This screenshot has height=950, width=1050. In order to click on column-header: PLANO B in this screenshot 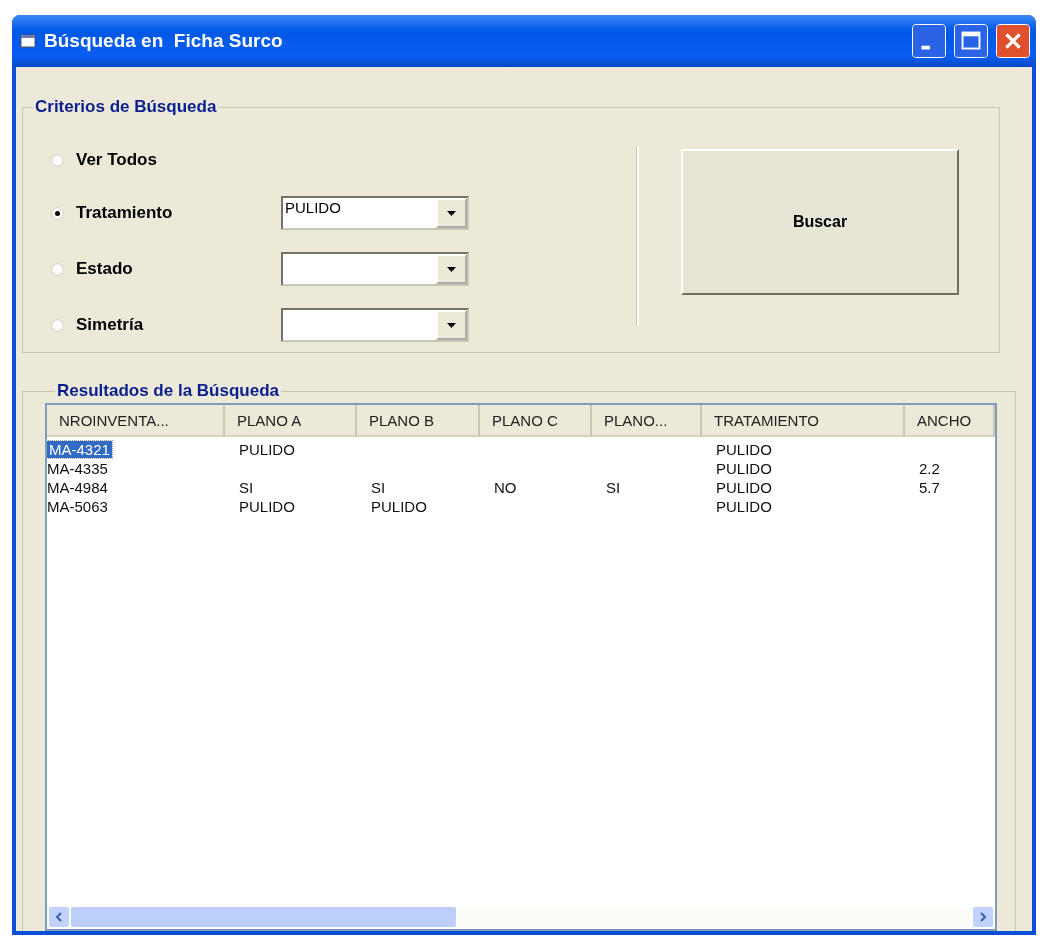, I will do `click(418, 421)`.